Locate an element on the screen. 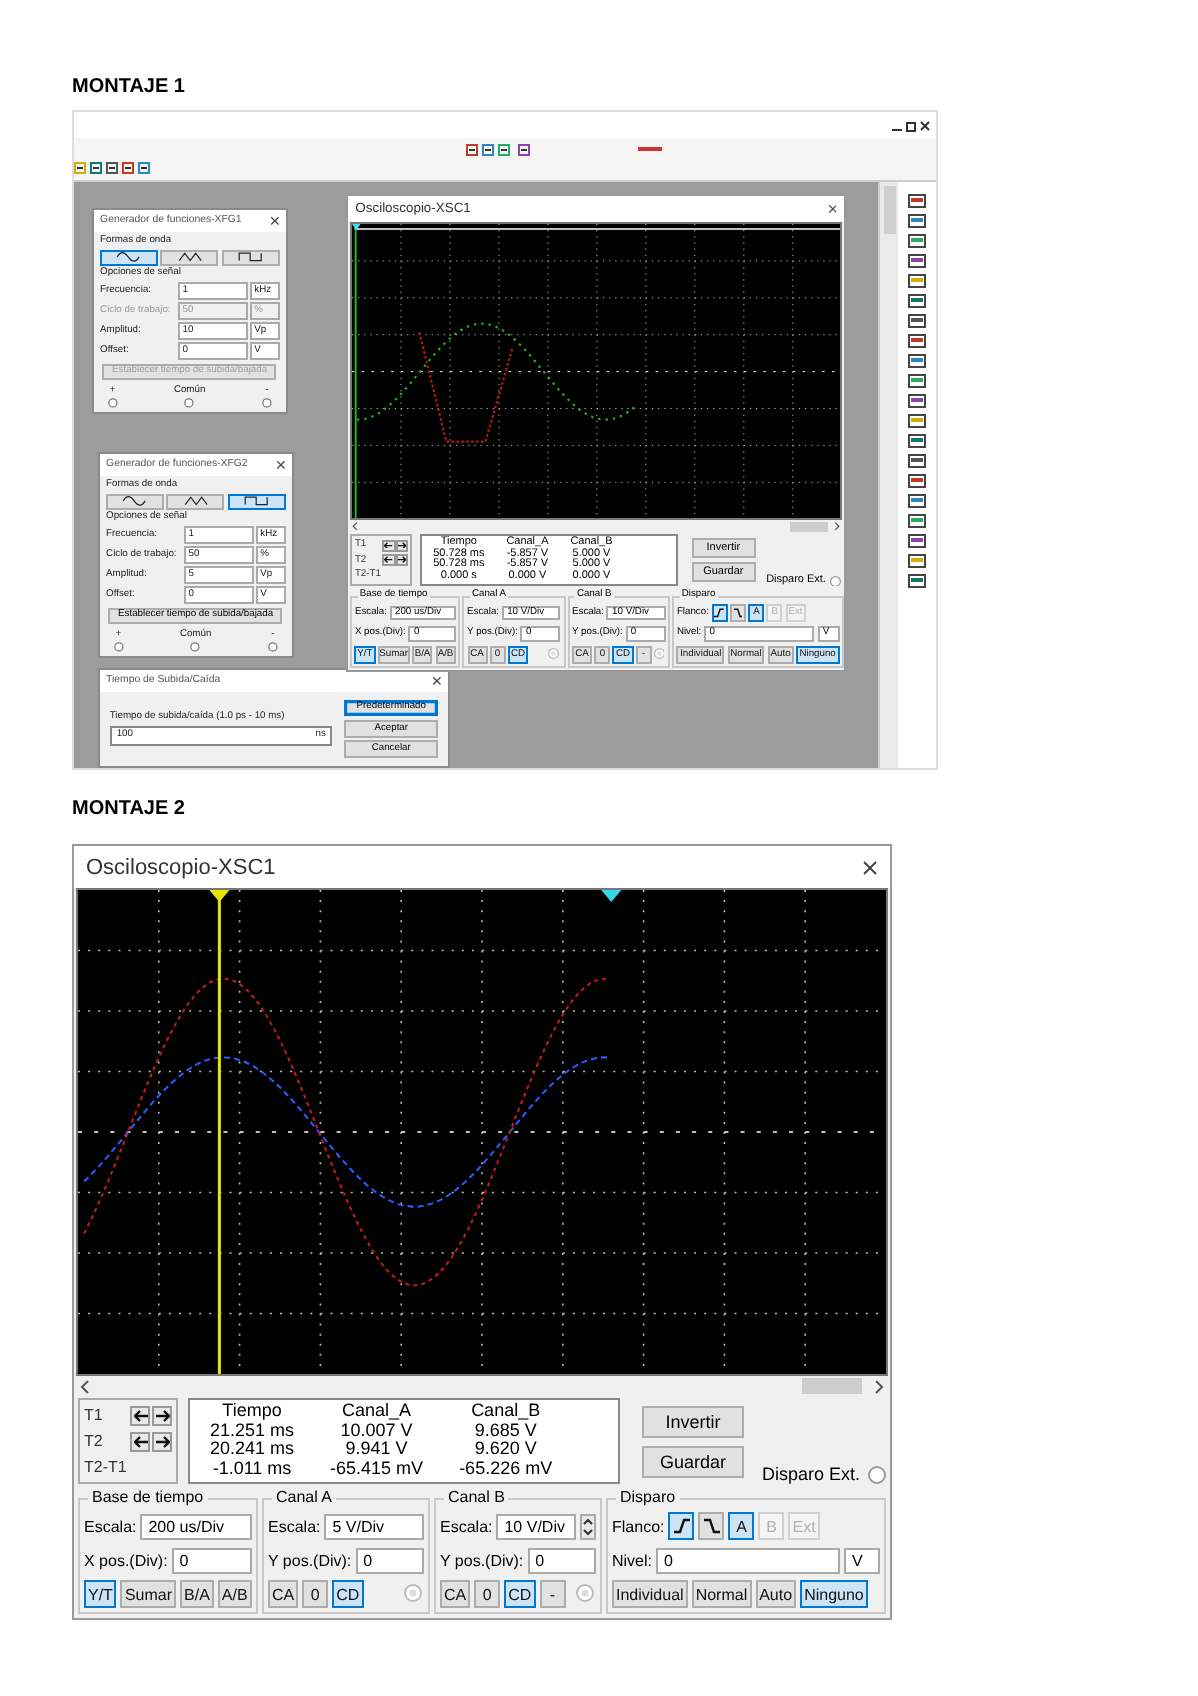 The height and width of the screenshot is (1696, 1198). rising-edge-icon is located at coordinates (681, 1526).